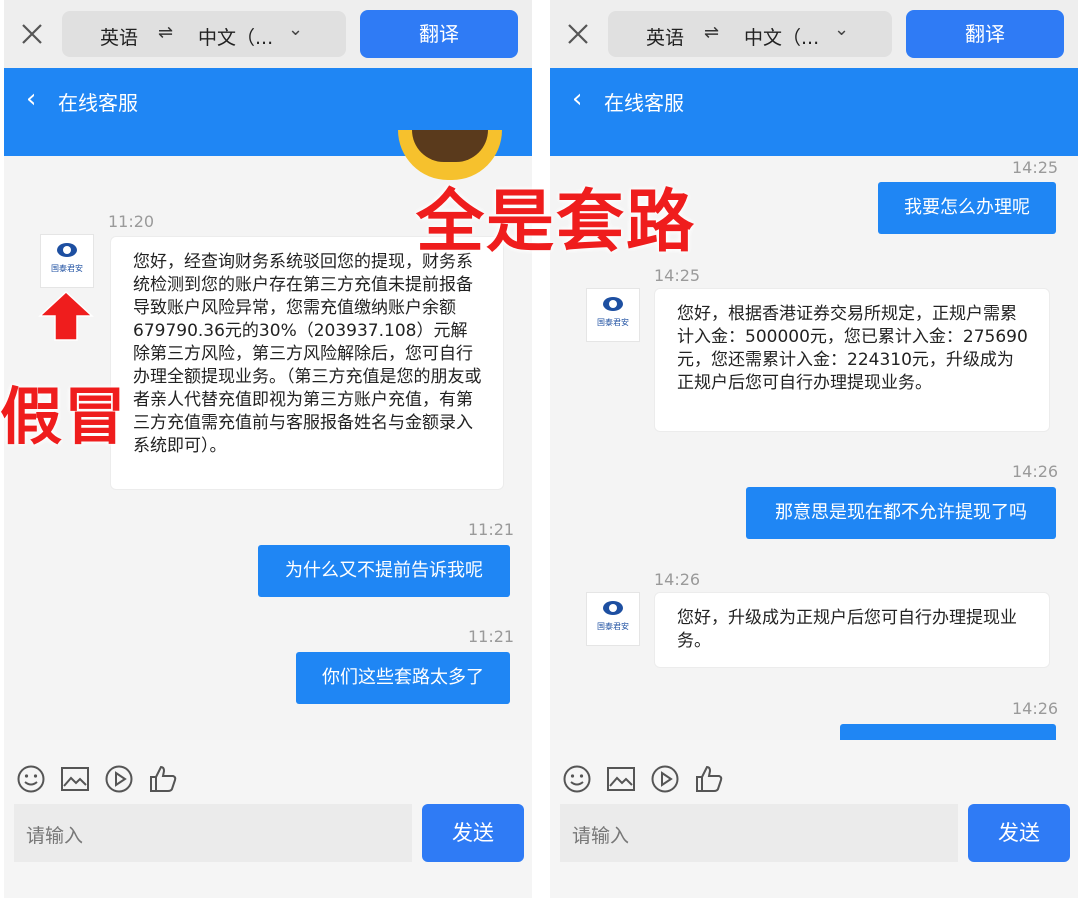 Image resolution: width=1080 pixels, height=898 pixels. Describe the element at coordinates (852, 630) in the screenshot. I see `incoming-message: 您好，升级成为正规户后您可自行办理提现业务。` at that location.